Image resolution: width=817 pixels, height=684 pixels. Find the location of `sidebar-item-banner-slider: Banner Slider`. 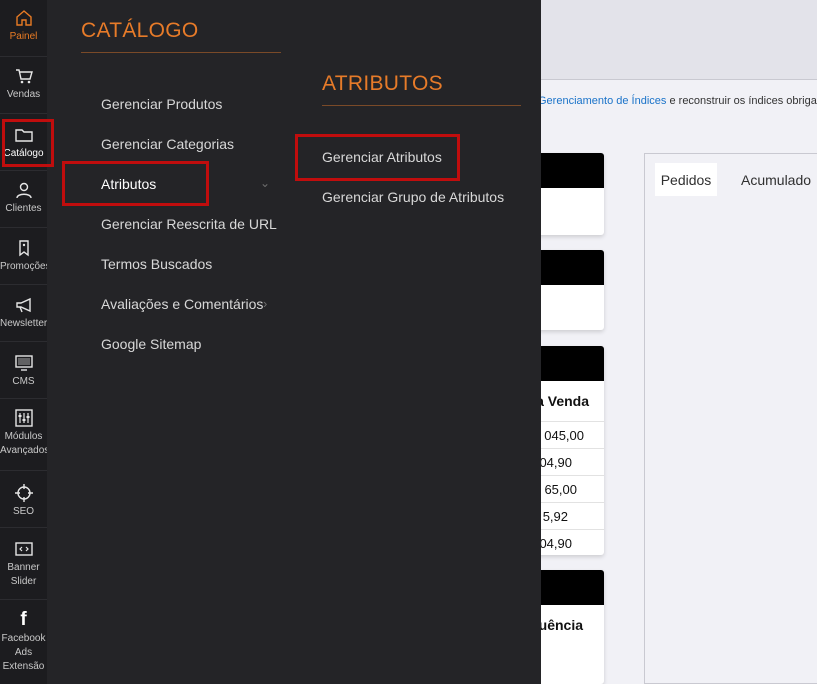

sidebar-item-banner-slider: Banner Slider is located at coordinates (23, 564).